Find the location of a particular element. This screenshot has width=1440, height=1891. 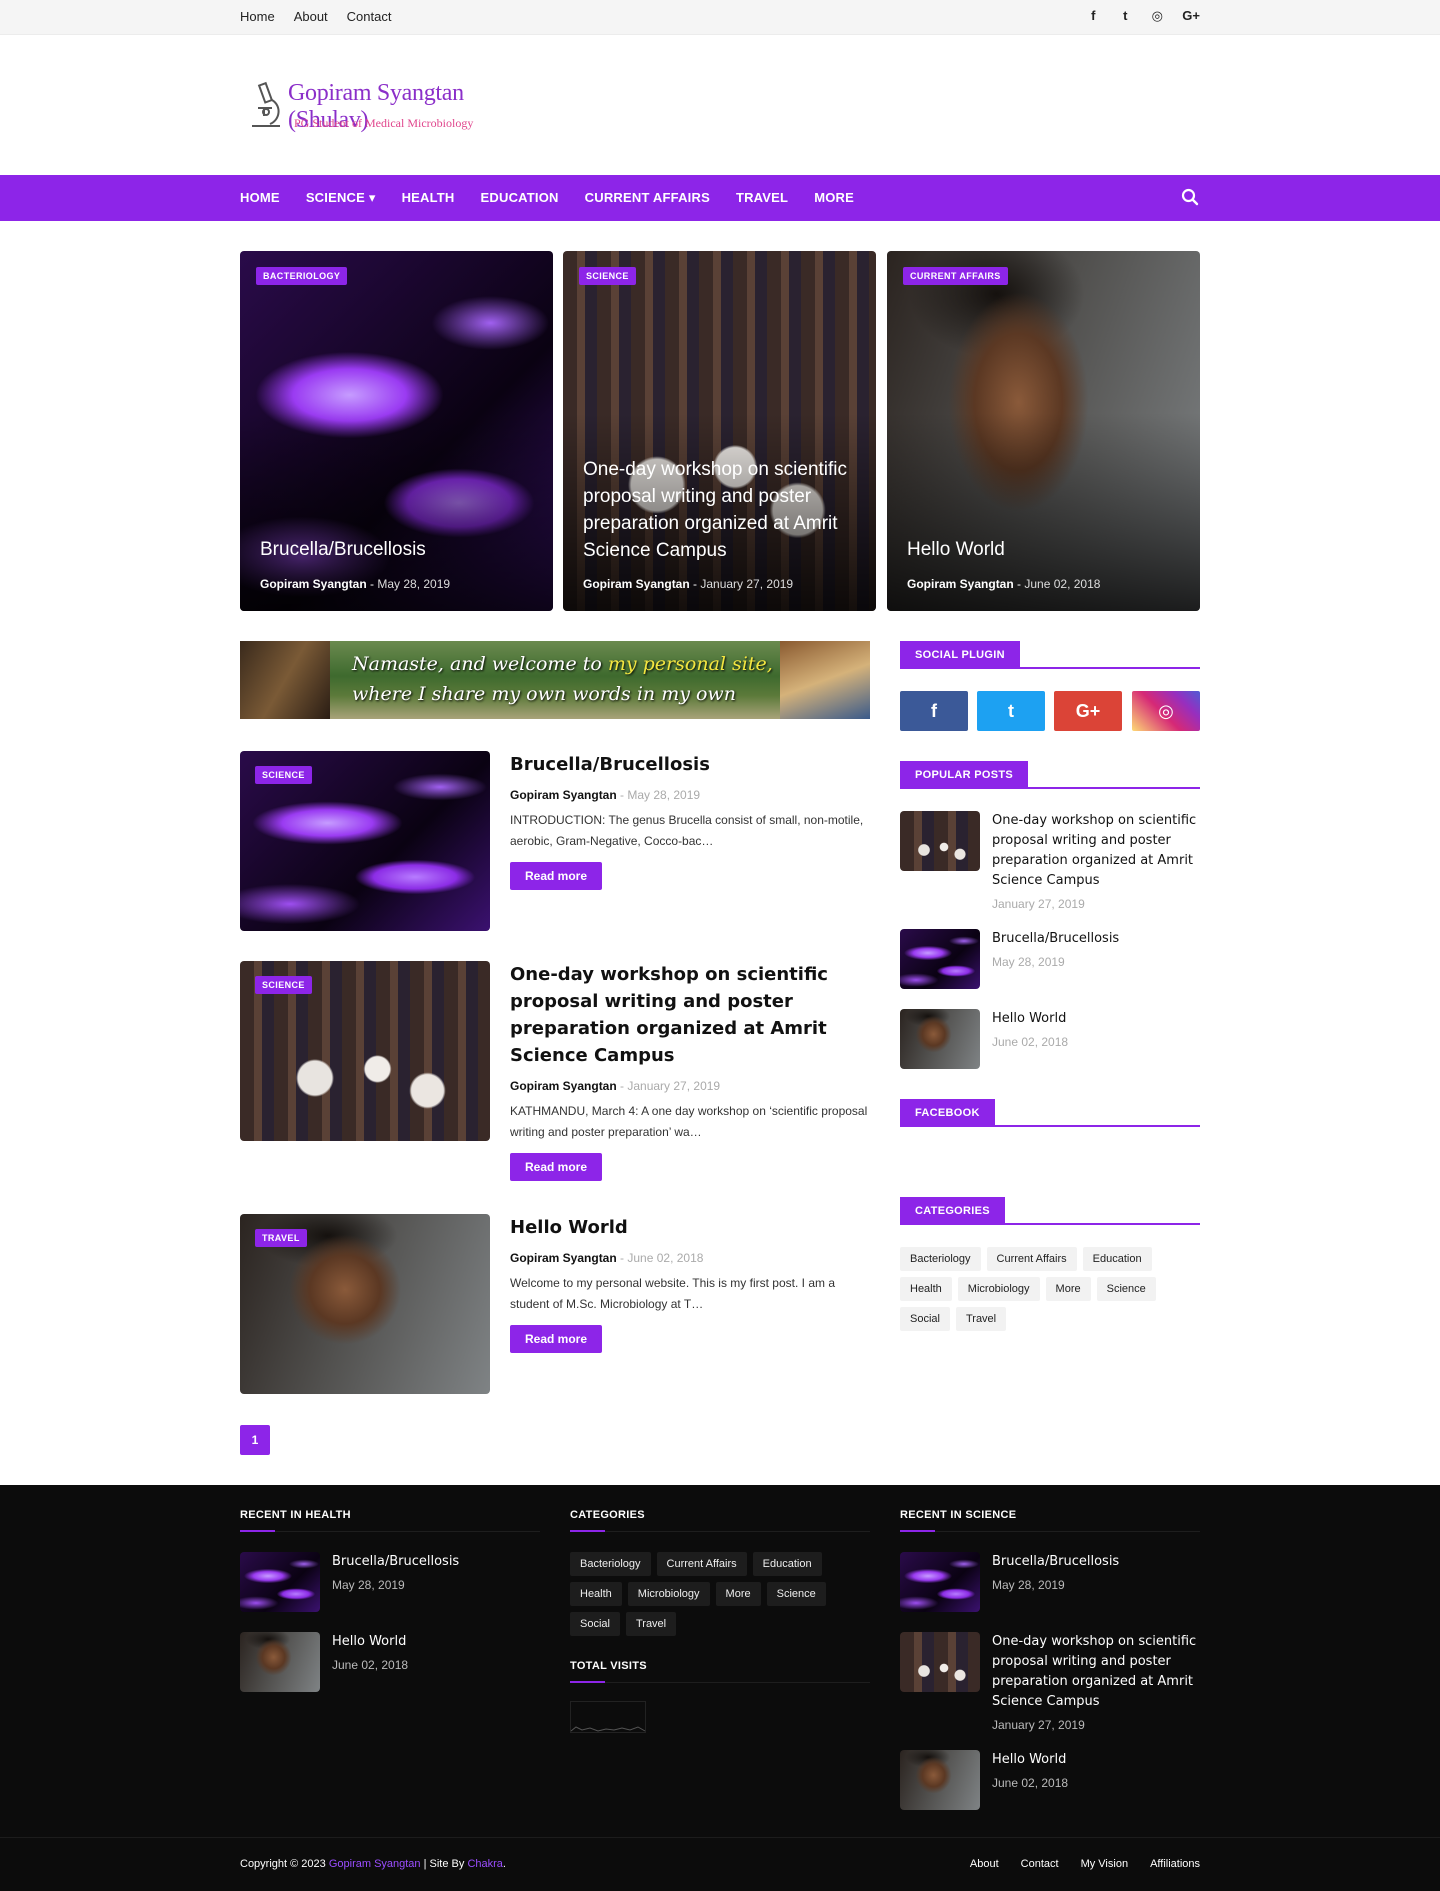

post-tag: TRAVEL is located at coordinates (281, 1238).